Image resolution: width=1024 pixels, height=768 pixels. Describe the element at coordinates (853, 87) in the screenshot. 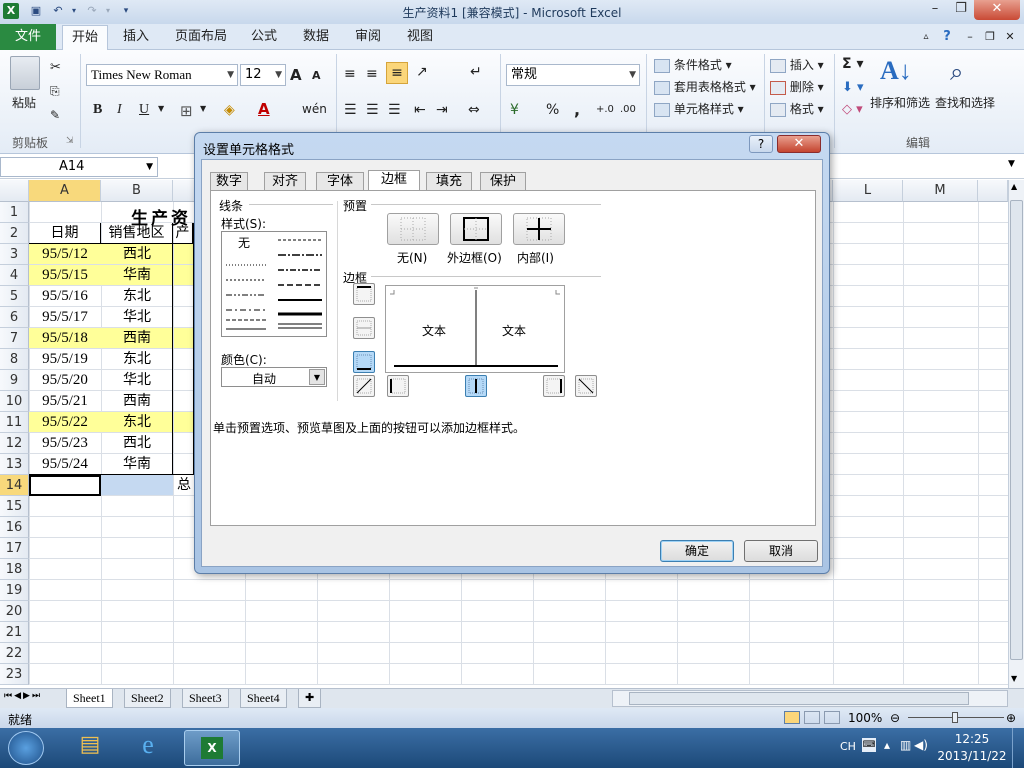

I see `fill-icon: ⬇ ▾` at that location.